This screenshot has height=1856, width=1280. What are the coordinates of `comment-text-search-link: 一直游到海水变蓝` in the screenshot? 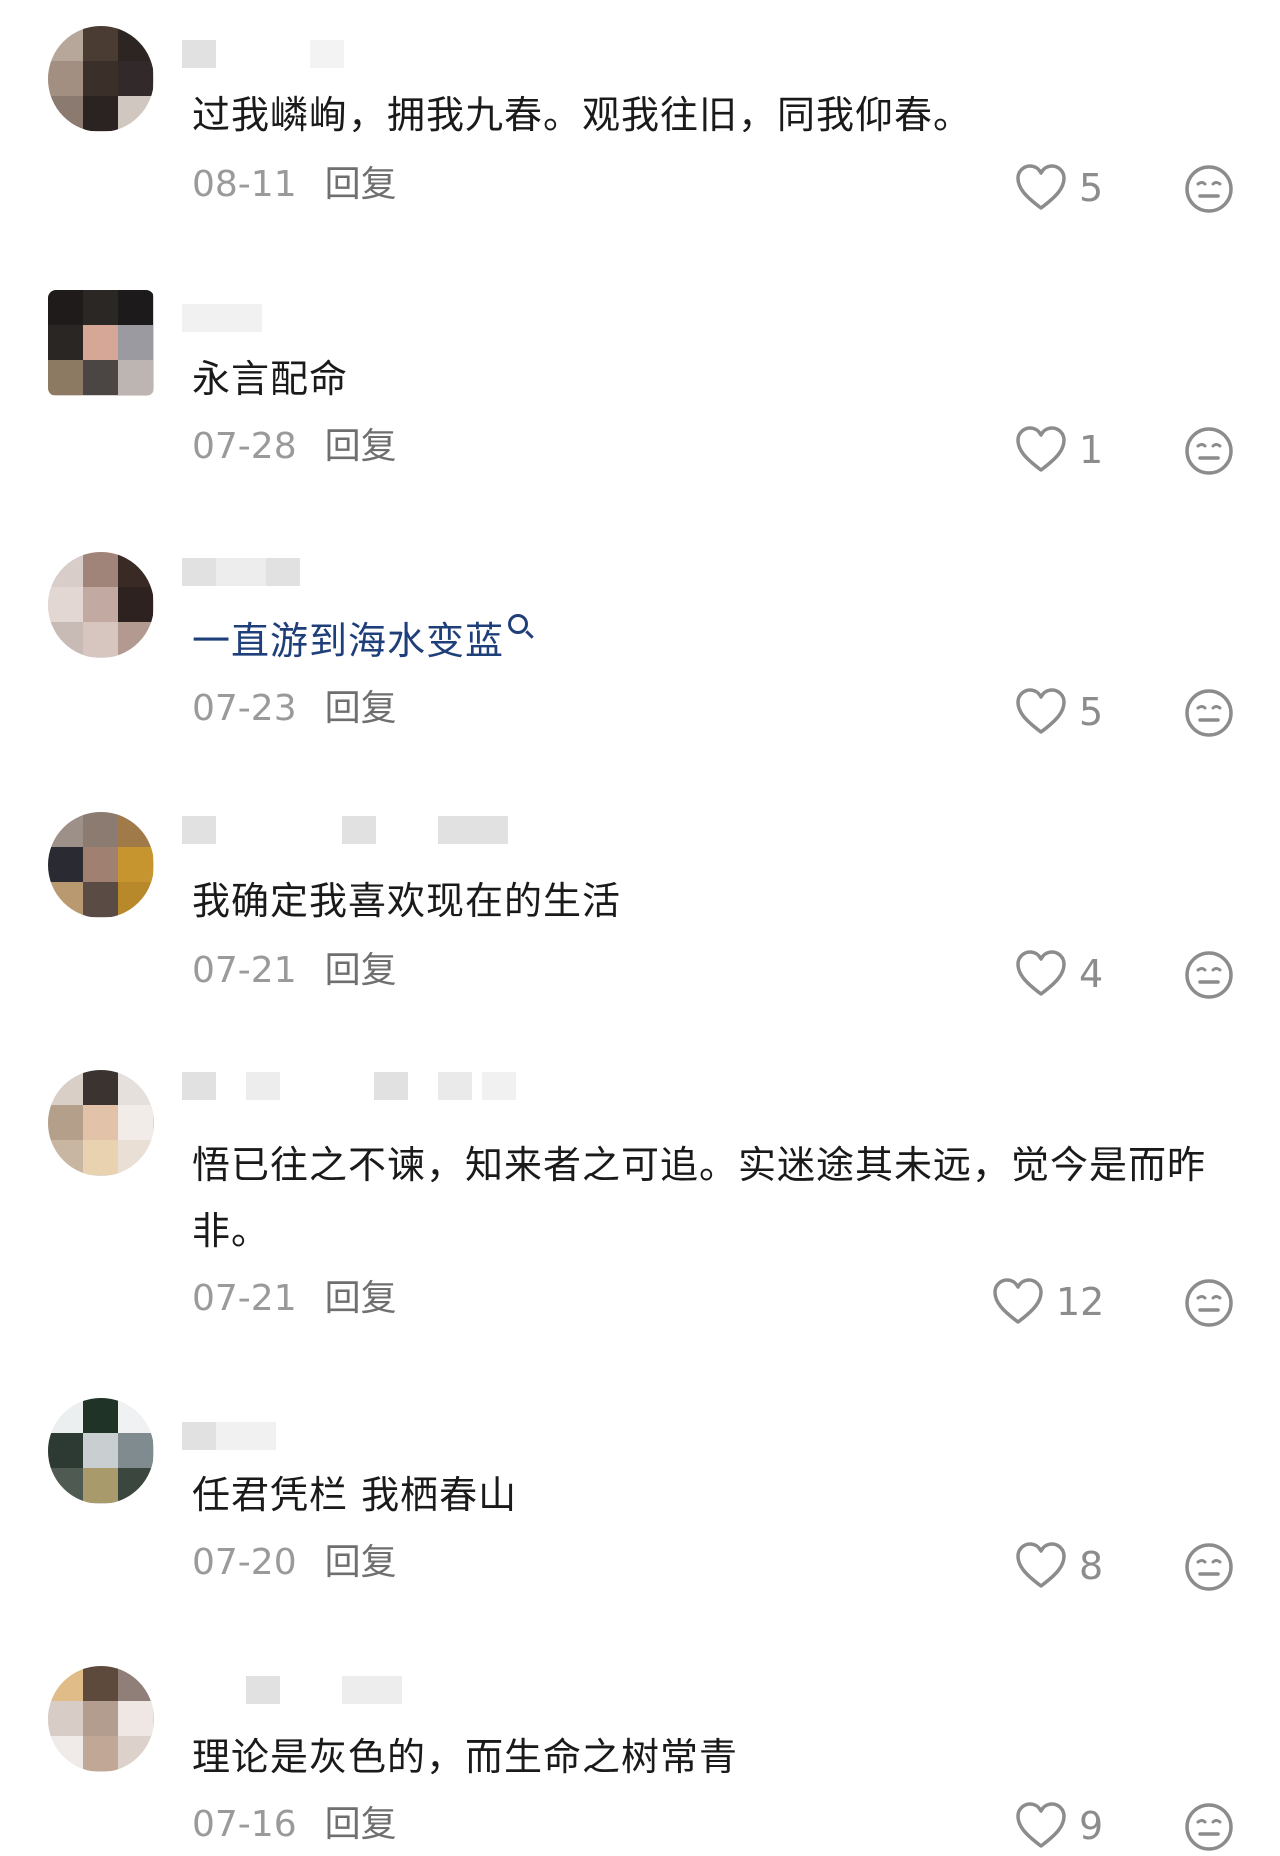 It's located at (717, 641).